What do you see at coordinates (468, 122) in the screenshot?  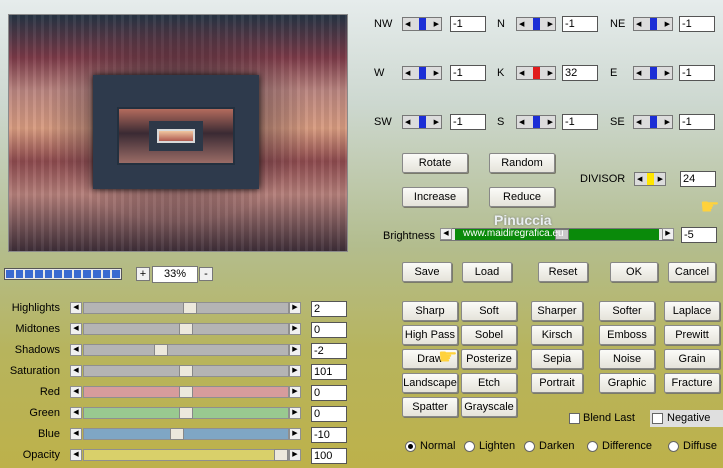 I see `direction-value-sw: -1` at bounding box center [468, 122].